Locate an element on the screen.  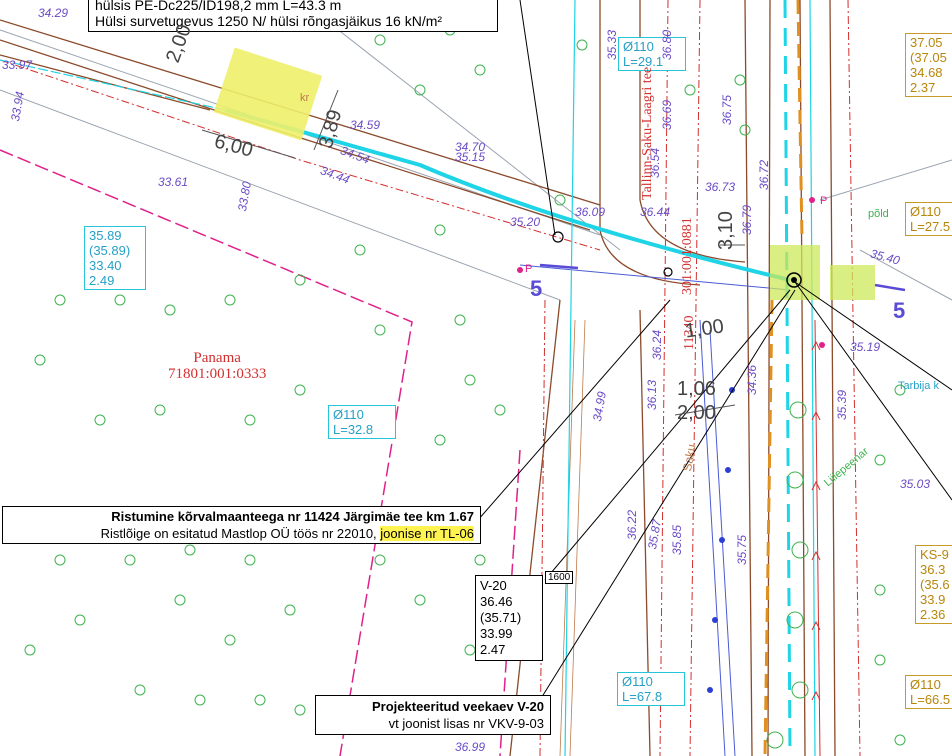
ks-well-box: KS-9 36.3 (35.6 33.9 2.36 is located at coordinates (933, 584).